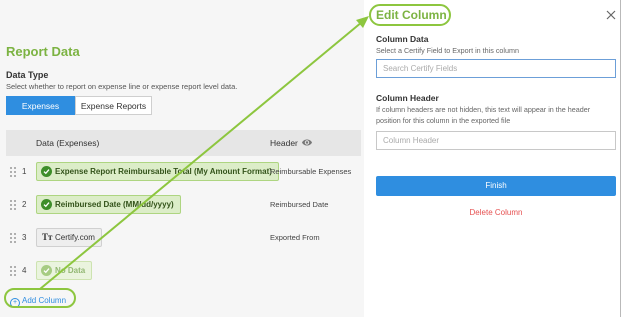  Describe the element at coordinates (410, 15) in the screenshot. I see `edit-column-highlight` at that location.